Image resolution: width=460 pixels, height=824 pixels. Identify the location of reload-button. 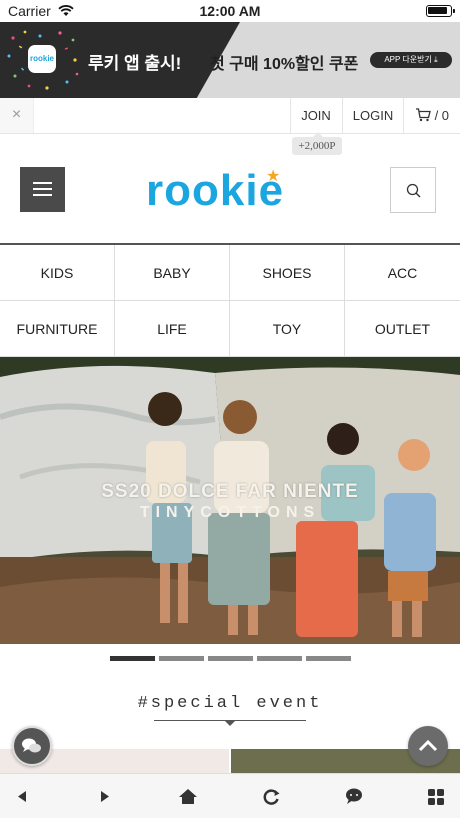
(271, 796).